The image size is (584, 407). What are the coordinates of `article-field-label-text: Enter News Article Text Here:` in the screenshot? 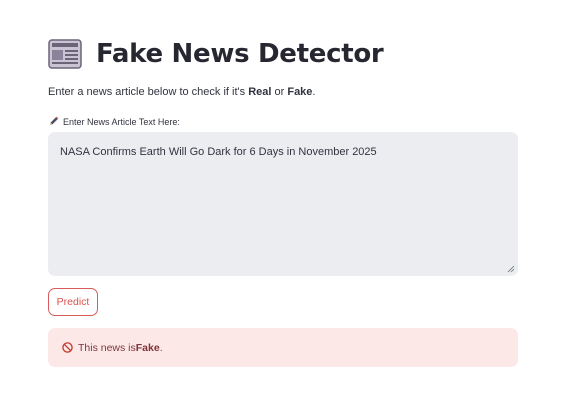 It's located at (121, 121).